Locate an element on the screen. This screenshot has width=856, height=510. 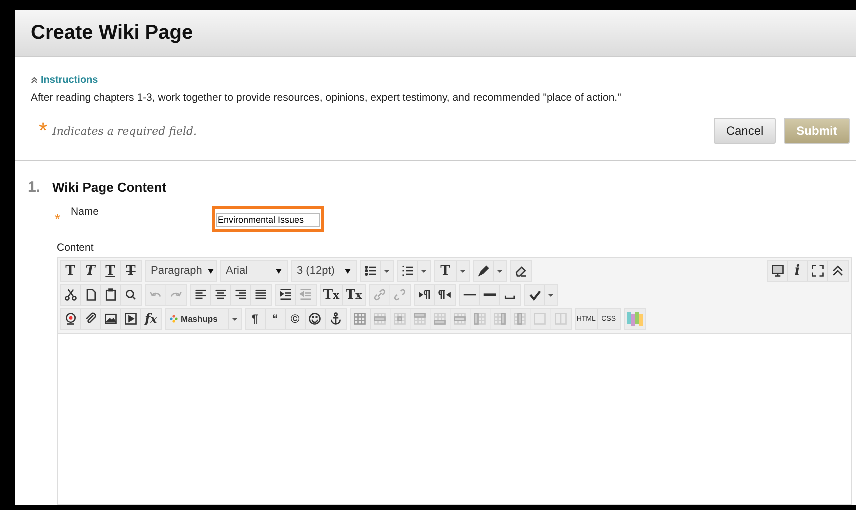
field-label: Content is located at coordinates (75, 247).